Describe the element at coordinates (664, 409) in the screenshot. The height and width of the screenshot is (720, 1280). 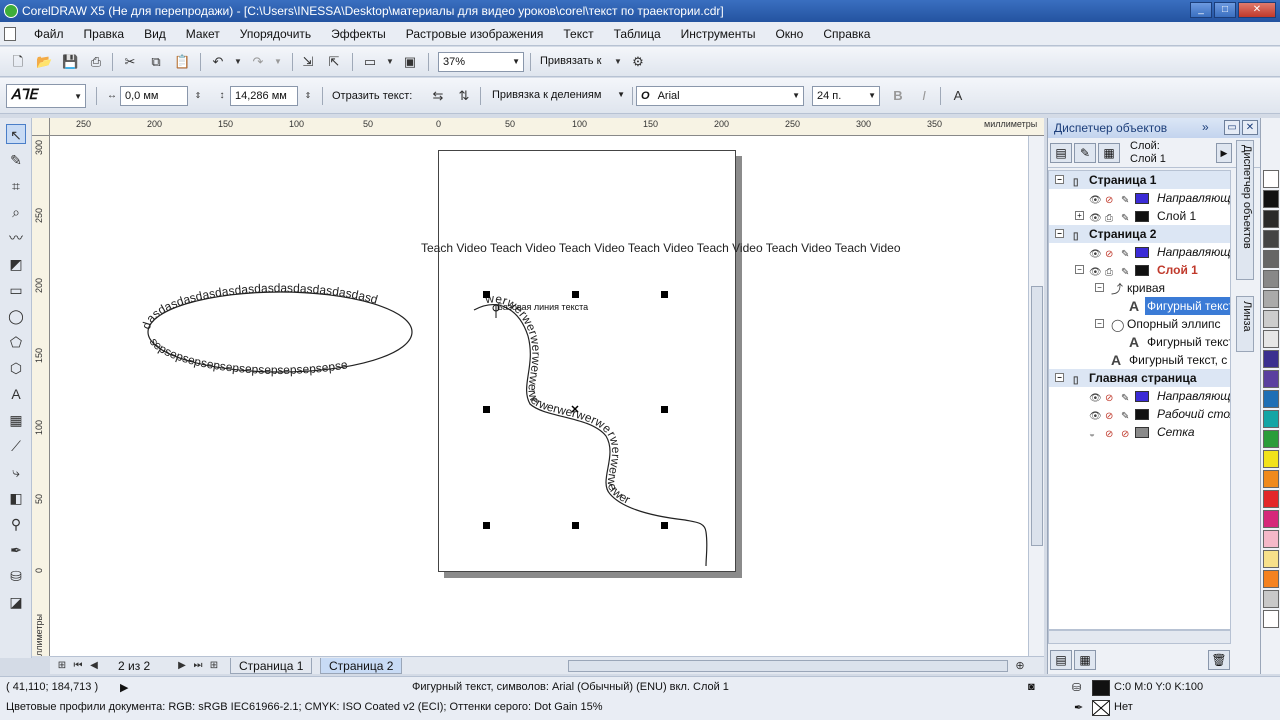
I see `selection-handle-right` at that location.